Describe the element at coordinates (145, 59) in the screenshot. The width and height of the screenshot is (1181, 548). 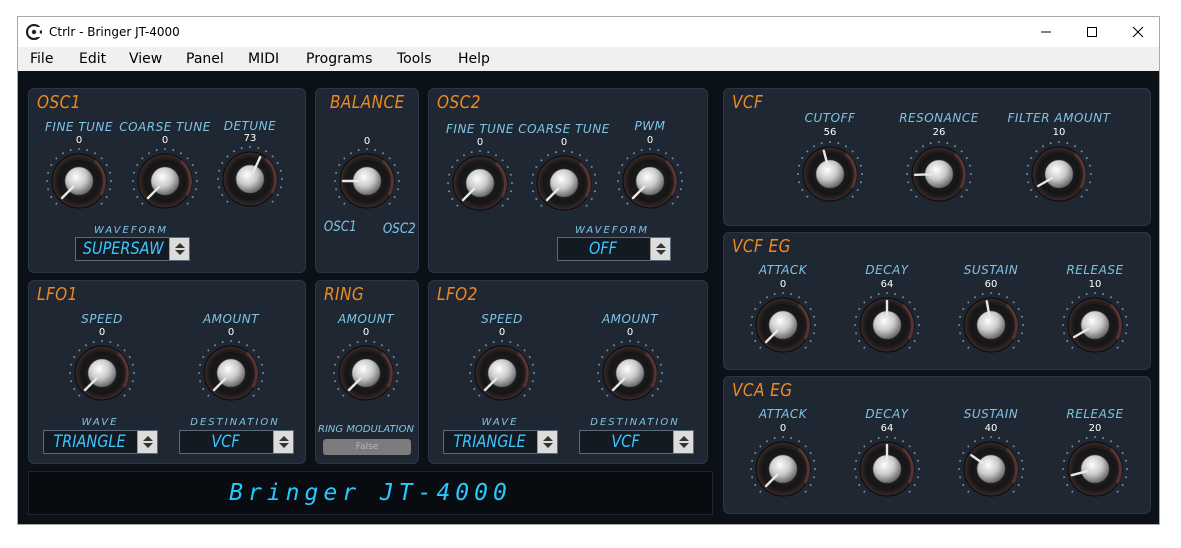
I see `menu-view: View` at that location.